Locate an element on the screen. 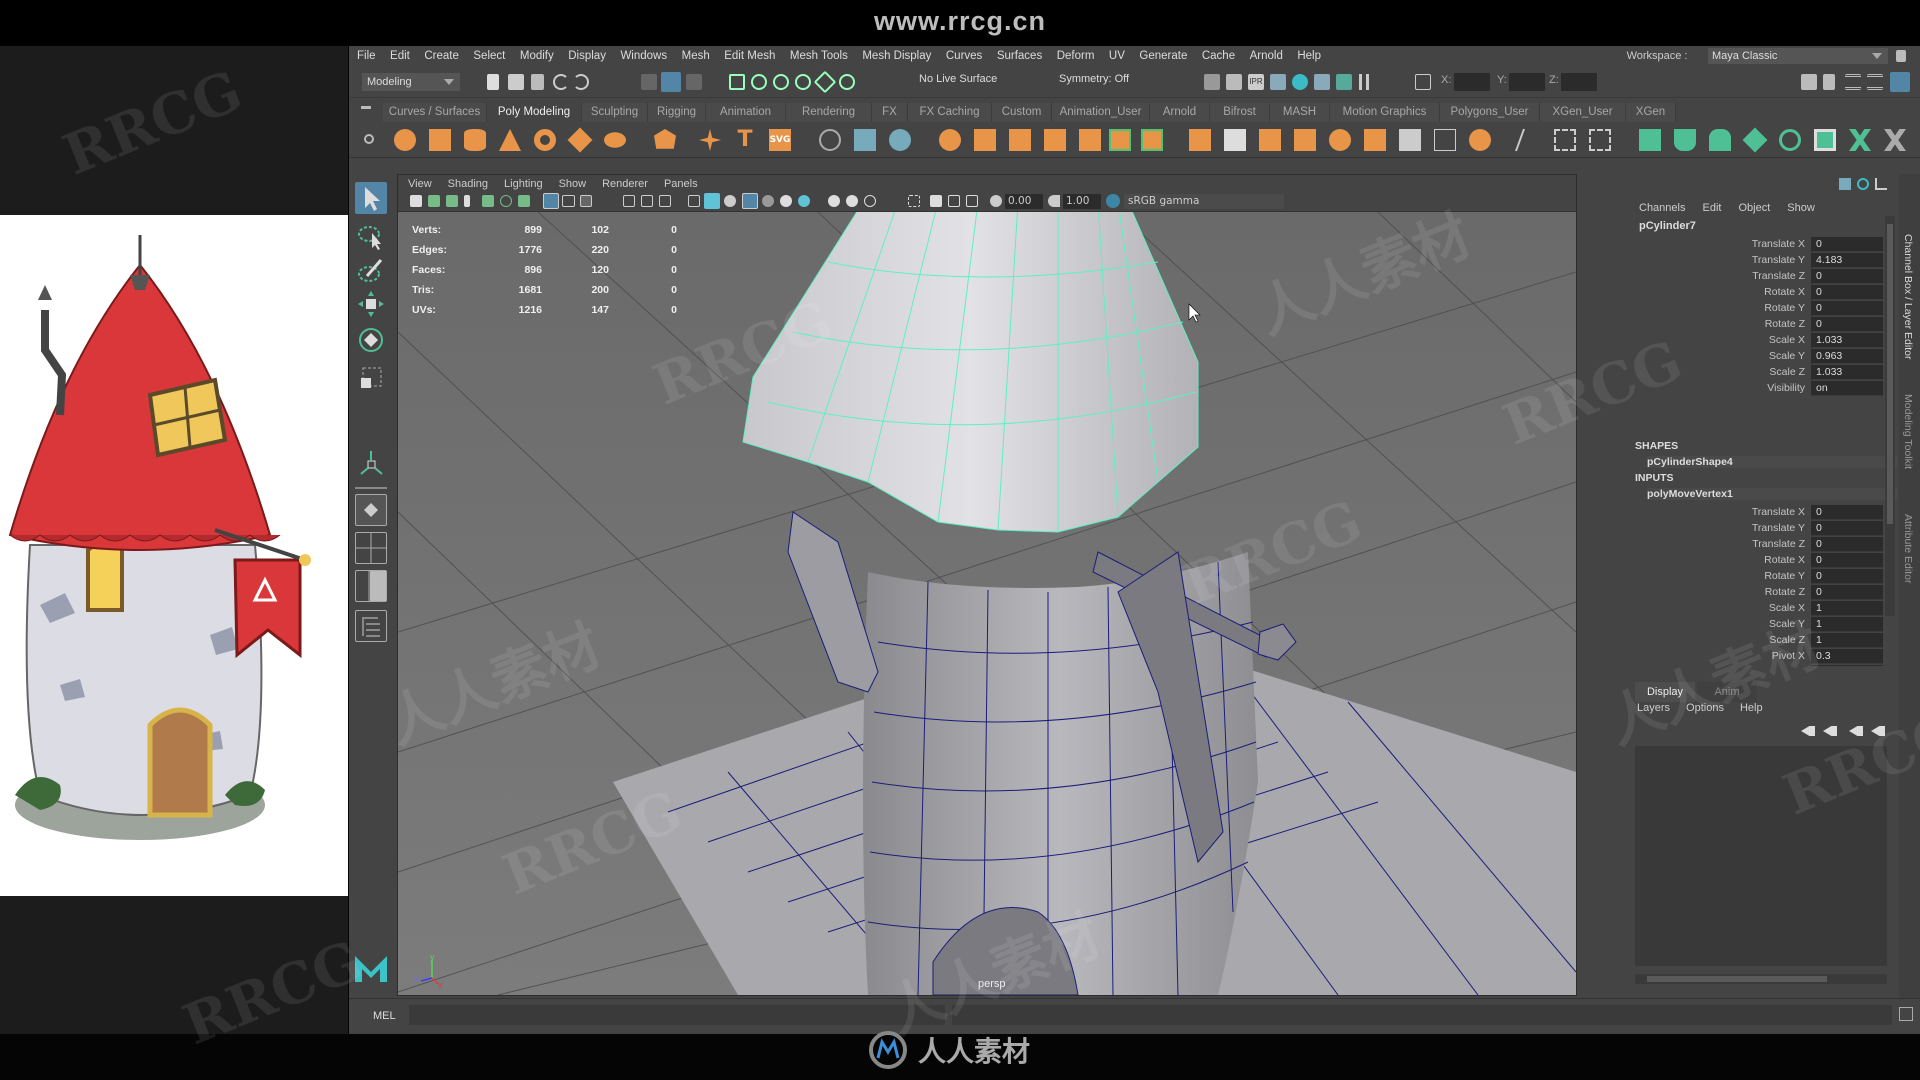  select-by-object-icon is located at coordinates (671, 82).